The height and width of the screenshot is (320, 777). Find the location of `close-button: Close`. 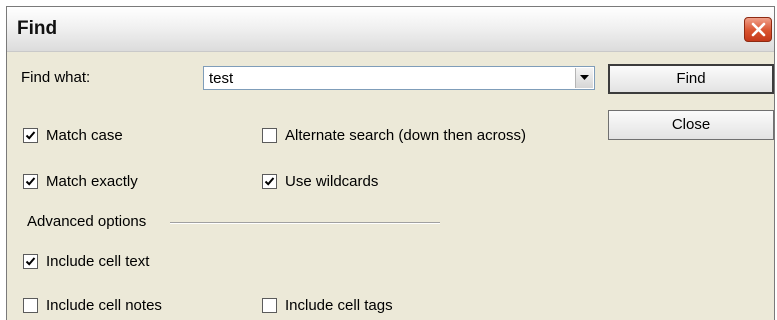

close-button: Close is located at coordinates (691, 125).